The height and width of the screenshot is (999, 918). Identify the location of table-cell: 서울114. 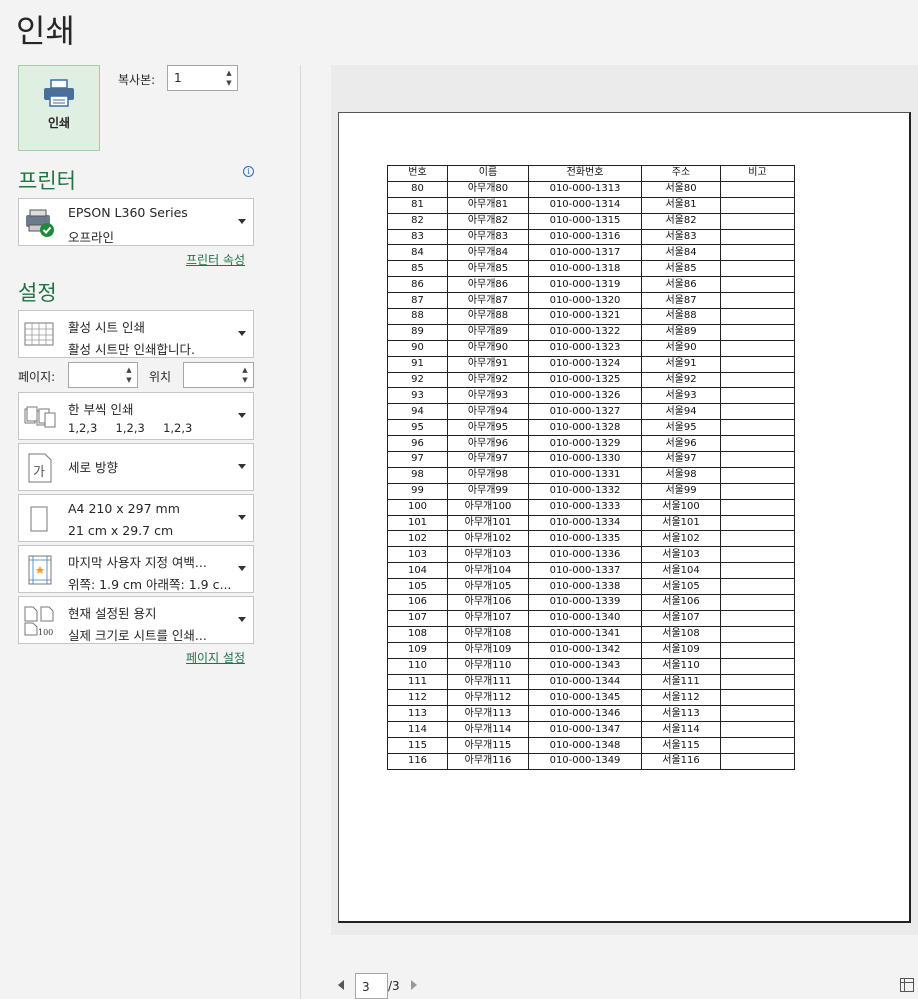
(681, 730).